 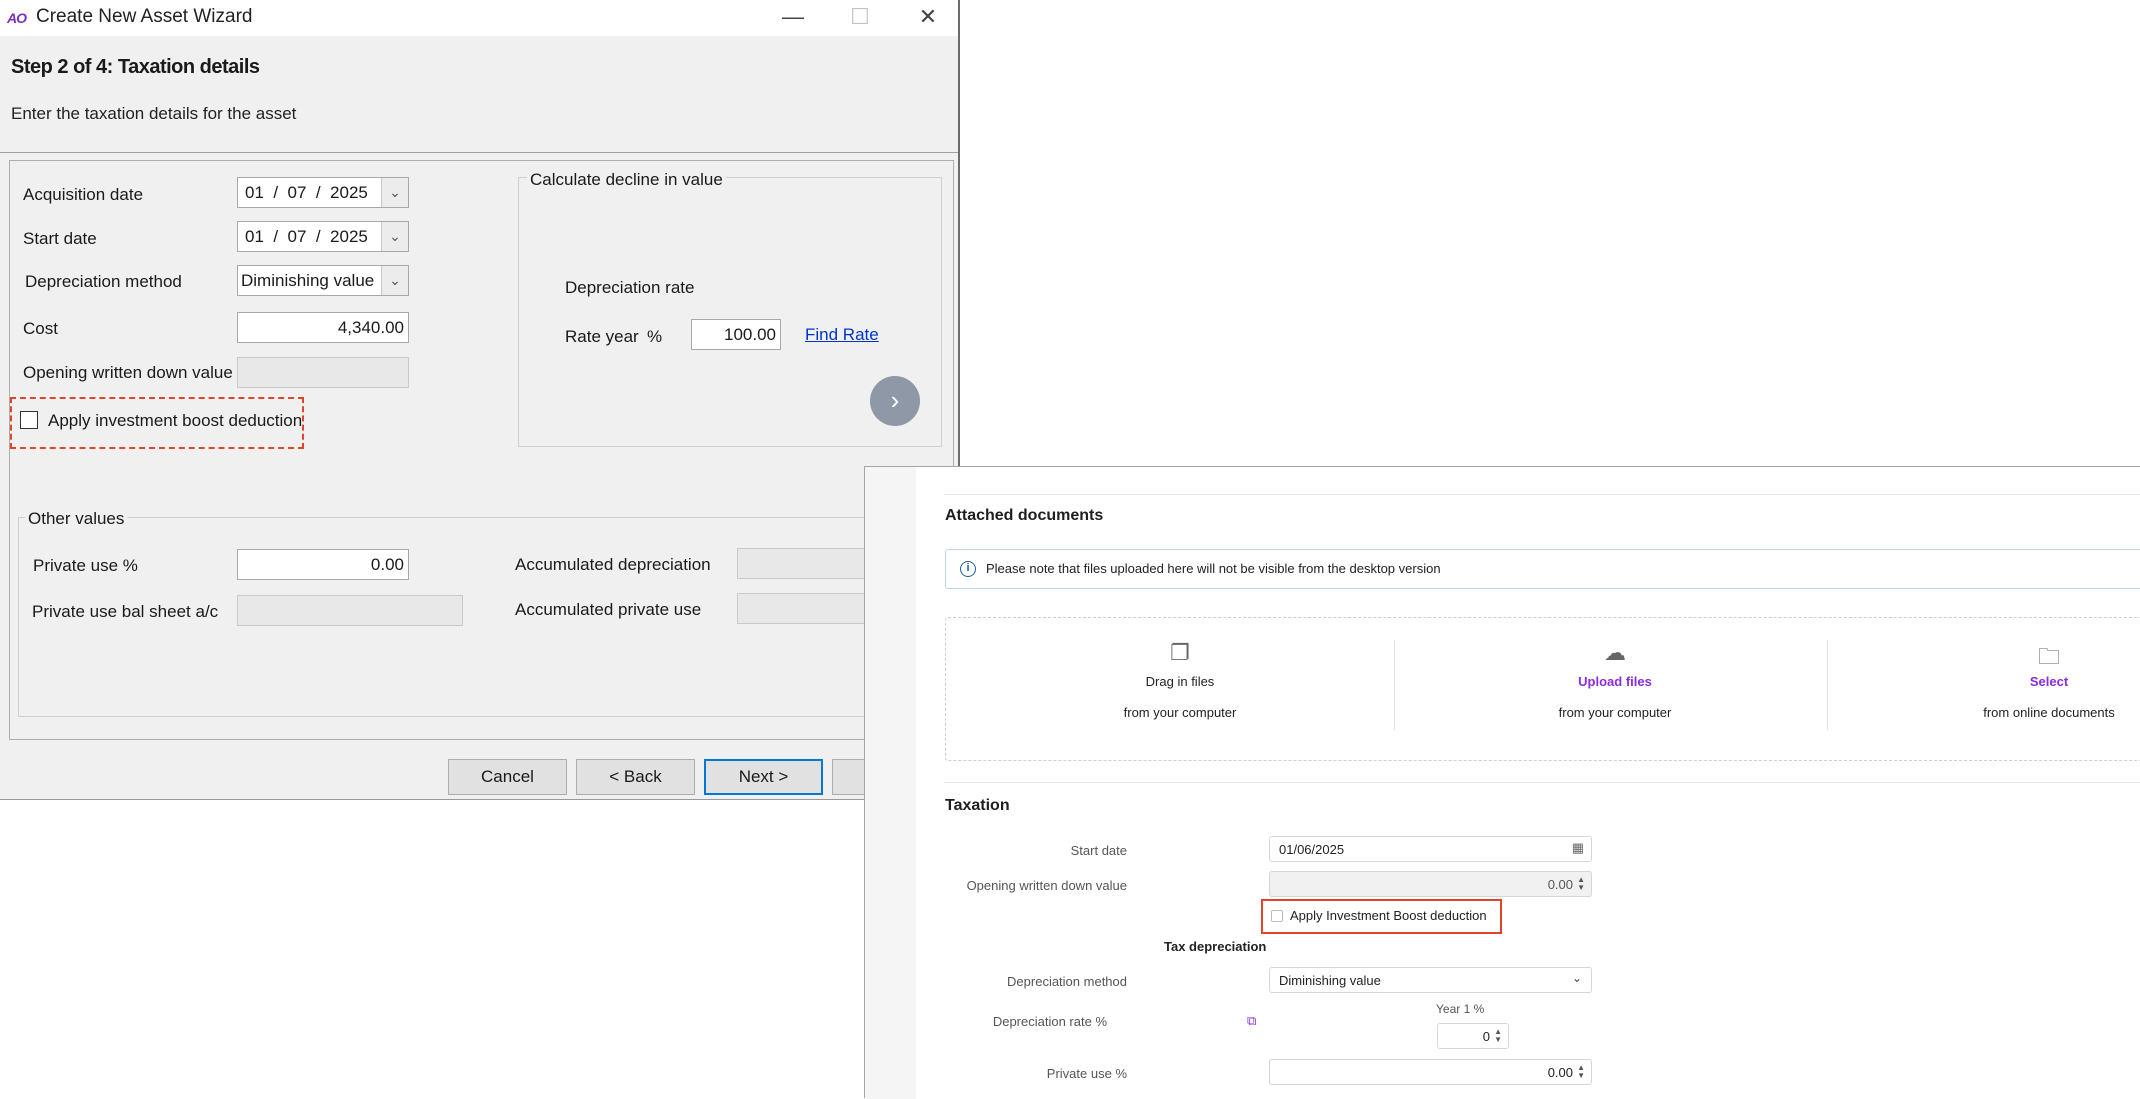 What do you see at coordinates (323, 564) in the screenshot?
I see `private-use-input: 0.00` at bounding box center [323, 564].